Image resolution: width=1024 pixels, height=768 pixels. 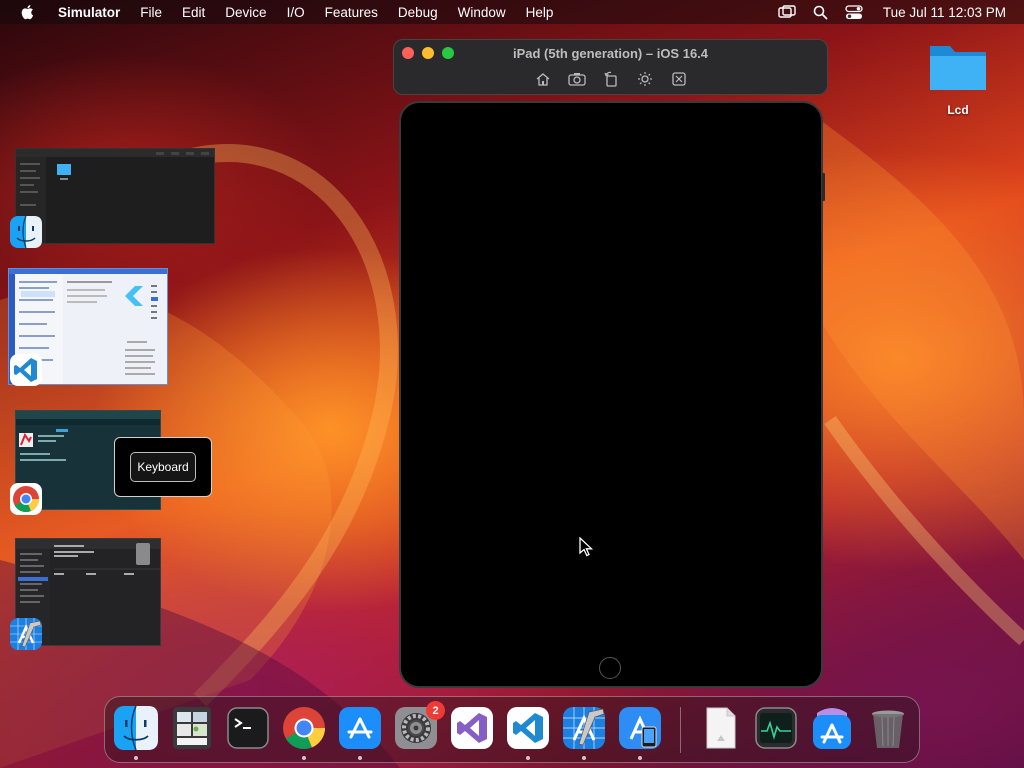 I want to click on mouse-pointer-icon, so click(x=586, y=549).